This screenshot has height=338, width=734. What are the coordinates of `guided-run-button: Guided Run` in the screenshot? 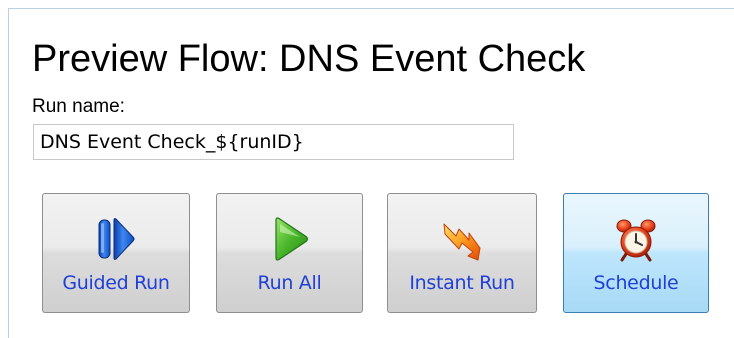 It's located at (116, 253).